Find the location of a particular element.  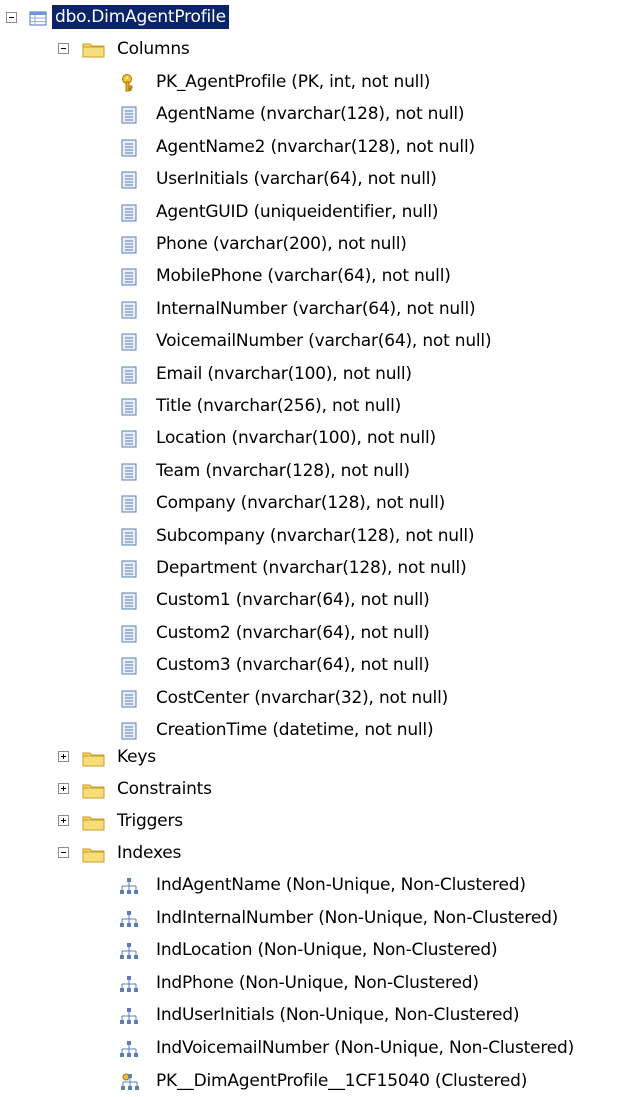

column-item: Custom3 (nvarchar(64), not null) is located at coordinates (293, 665).